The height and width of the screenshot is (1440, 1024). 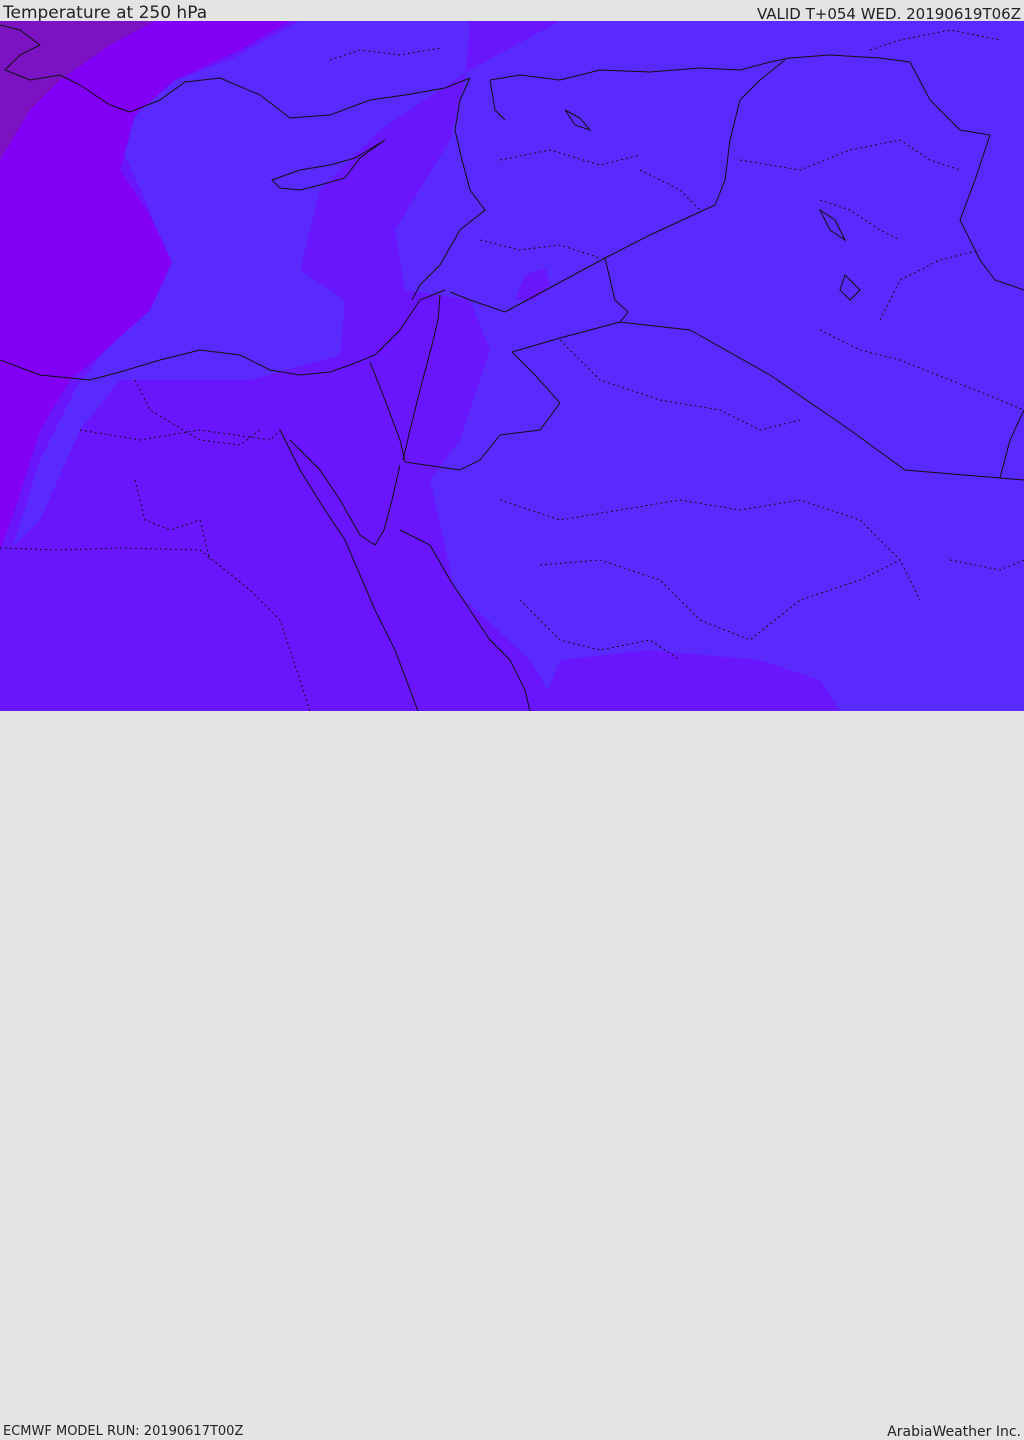 What do you see at coordinates (954, 1432) in the screenshot?
I see `credit-label: ArabiaWeather Inc.` at bounding box center [954, 1432].